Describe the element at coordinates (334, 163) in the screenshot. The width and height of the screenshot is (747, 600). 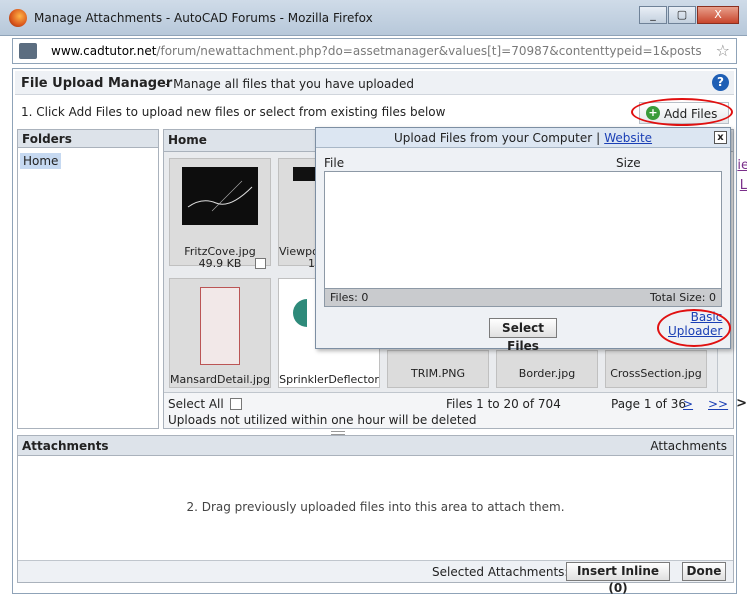
I see `column-header-file: File` at that location.